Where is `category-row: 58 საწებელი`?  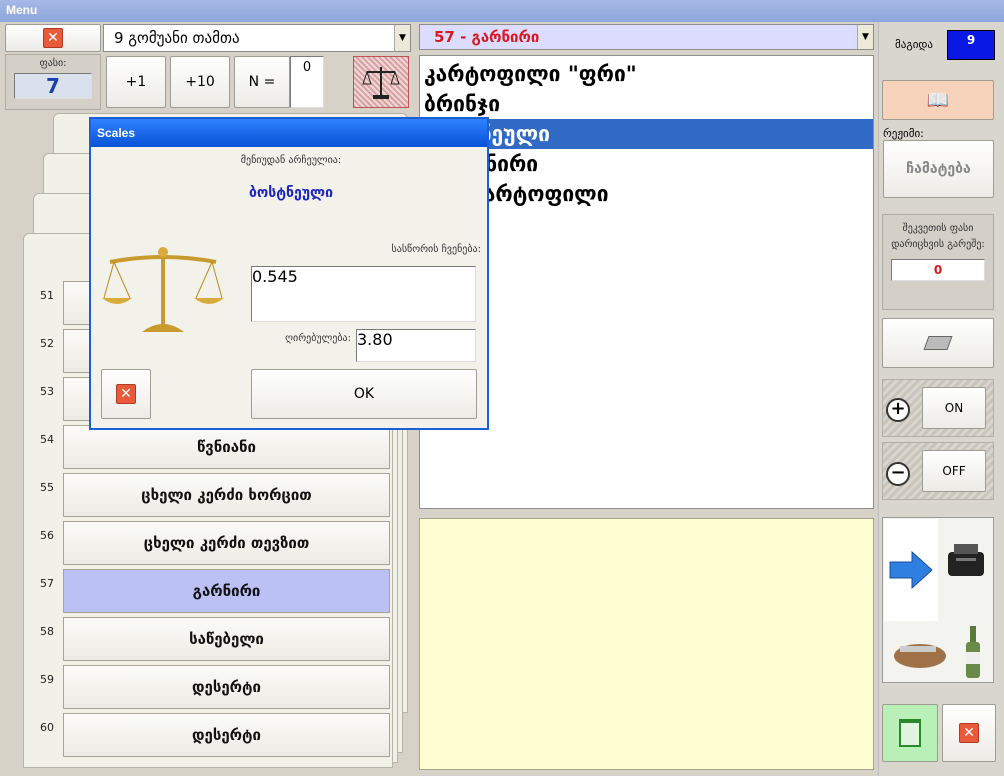 category-row: 58 საწებელი is located at coordinates (205, 640).